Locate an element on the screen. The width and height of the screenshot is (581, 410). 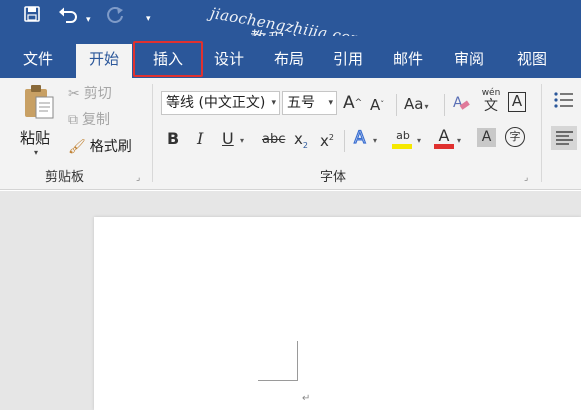
tab-file: 文件 is located at coordinates (38, 61).